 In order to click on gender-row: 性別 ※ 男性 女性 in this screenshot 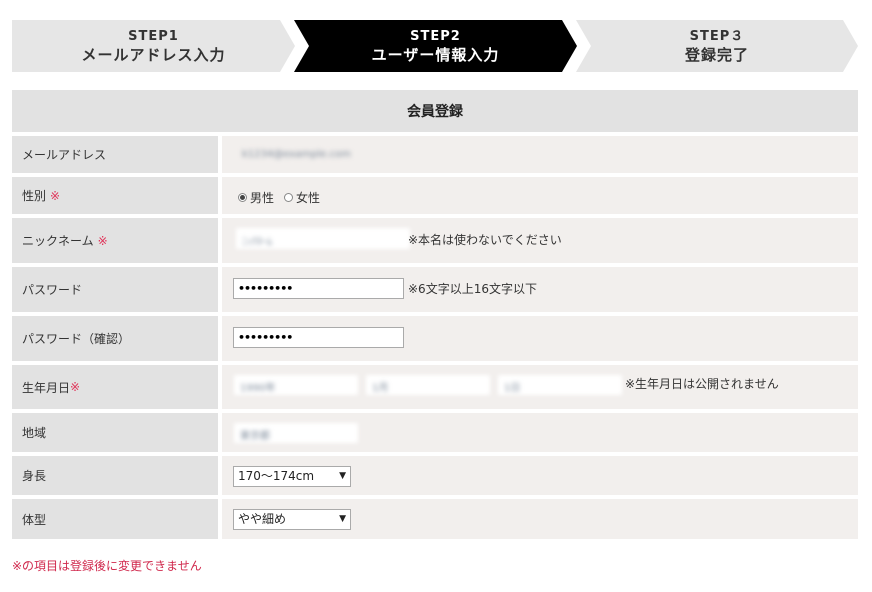, I will do `click(435, 195)`.